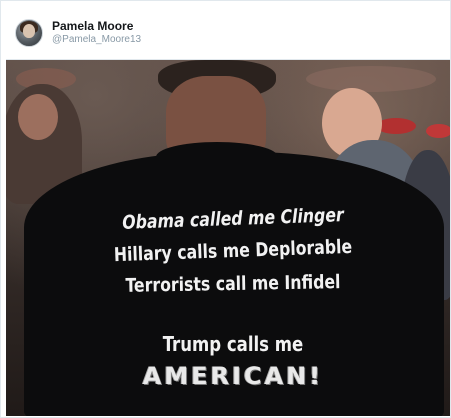 The image size is (451, 418). I want to click on author-info: Pamela Moore @Pamela_Moore13, so click(96, 33).